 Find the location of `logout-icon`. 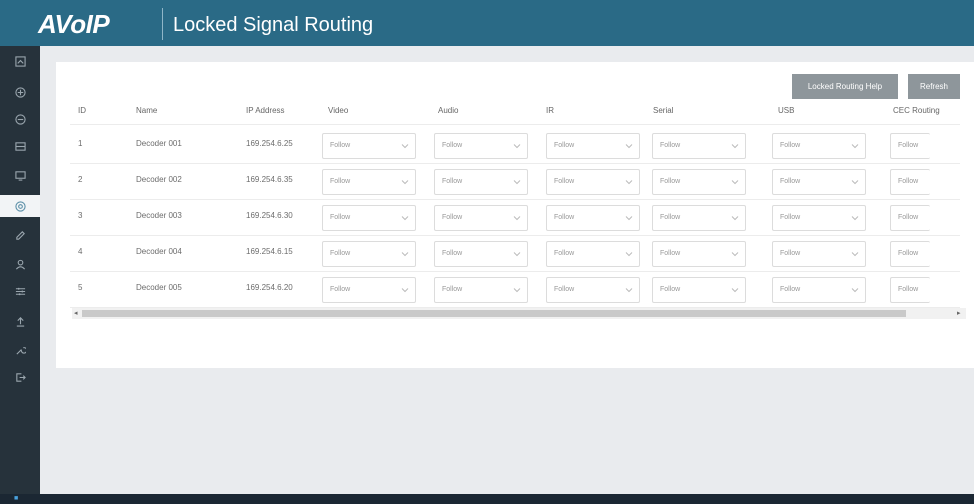

logout-icon is located at coordinates (20, 377).